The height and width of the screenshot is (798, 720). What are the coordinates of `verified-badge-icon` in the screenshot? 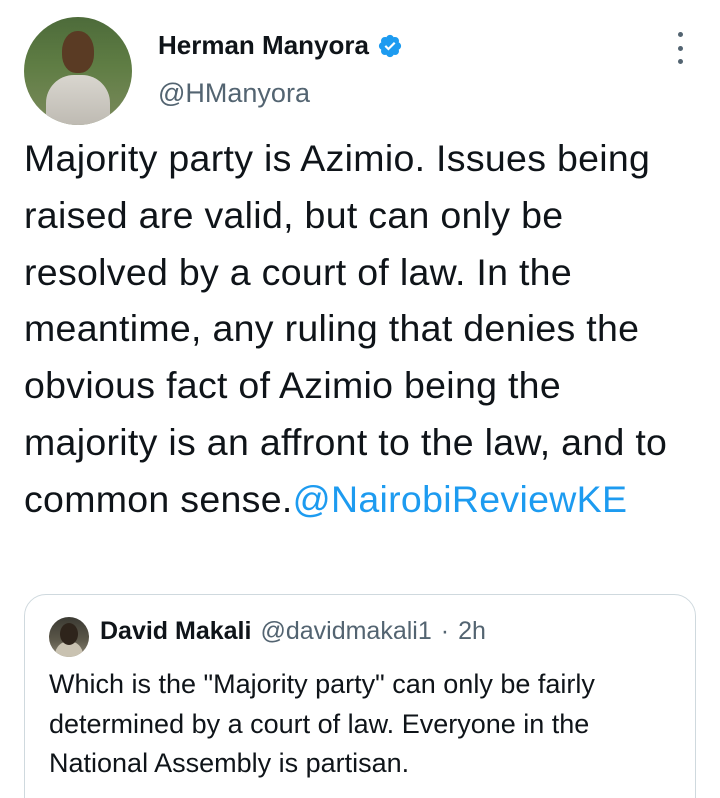 It's located at (390, 45).